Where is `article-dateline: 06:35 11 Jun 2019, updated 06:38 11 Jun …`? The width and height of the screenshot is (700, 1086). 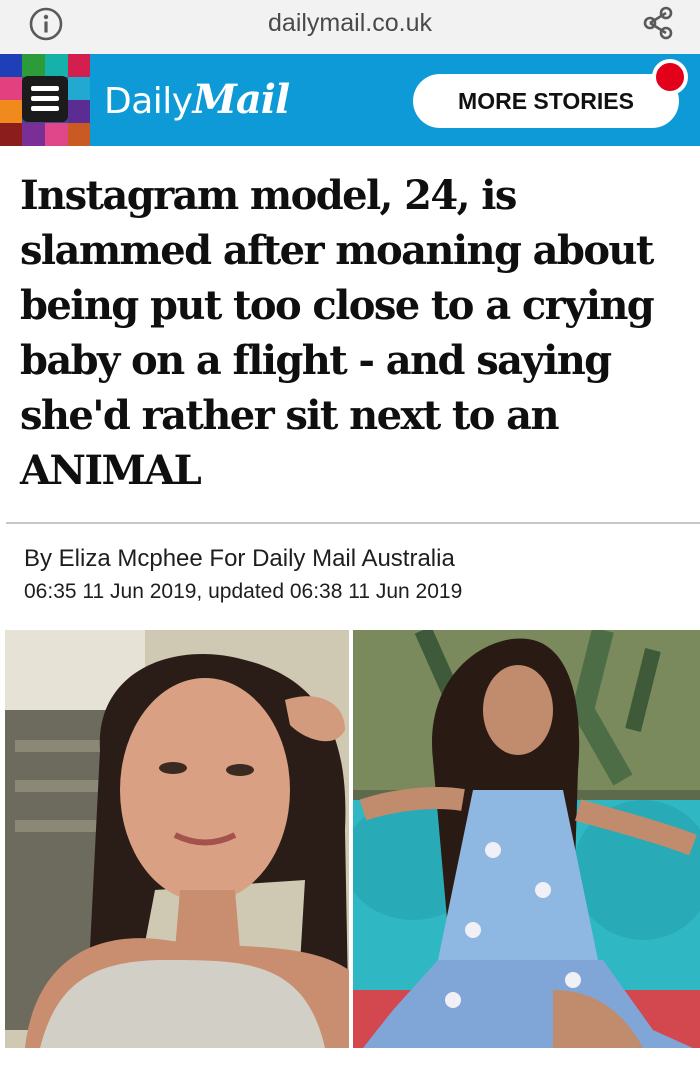
article-dateline: 06:35 11 Jun 2019, updated 06:38 11 Jun … is located at coordinates (243, 591).